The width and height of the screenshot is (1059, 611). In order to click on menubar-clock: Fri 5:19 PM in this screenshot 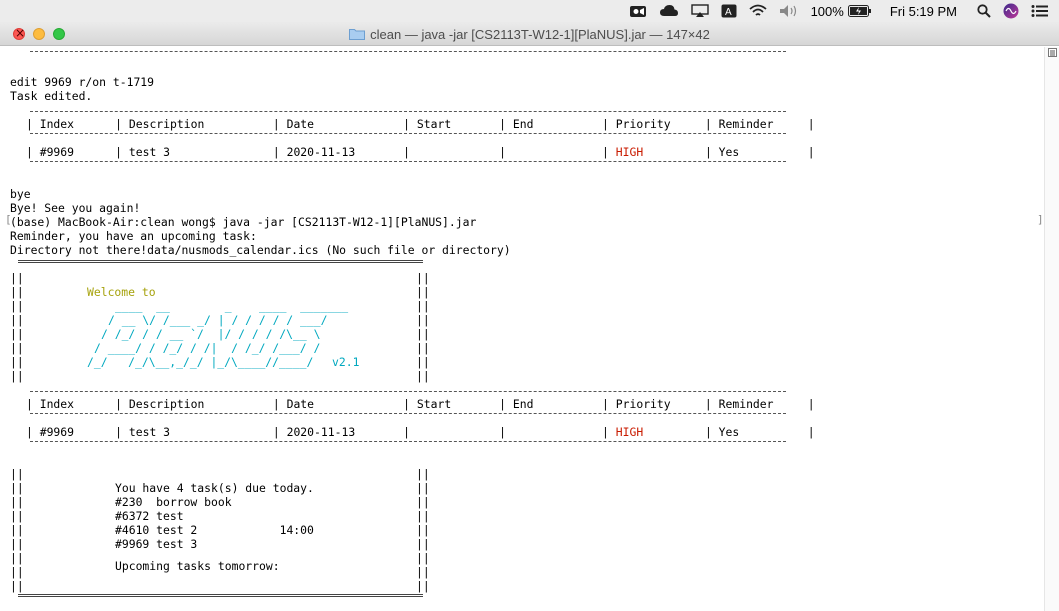, I will do `click(923, 11)`.